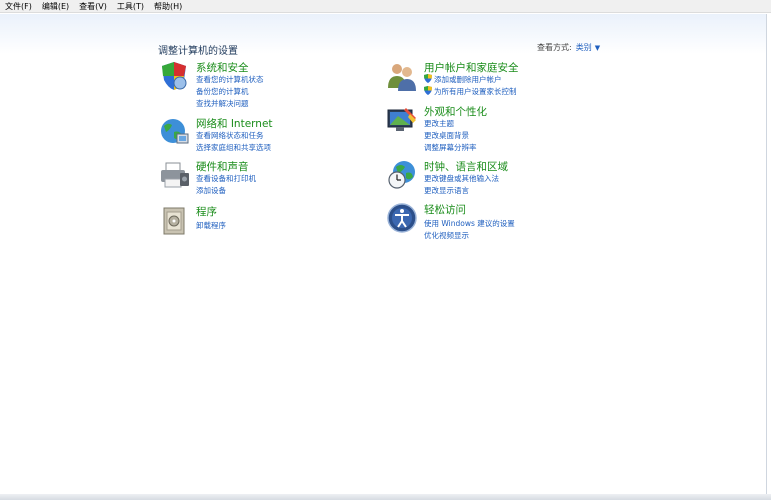 The image size is (771, 500). What do you see at coordinates (174, 132) in the screenshot?
I see `globe-network-icon` at bounding box center [174, 132].